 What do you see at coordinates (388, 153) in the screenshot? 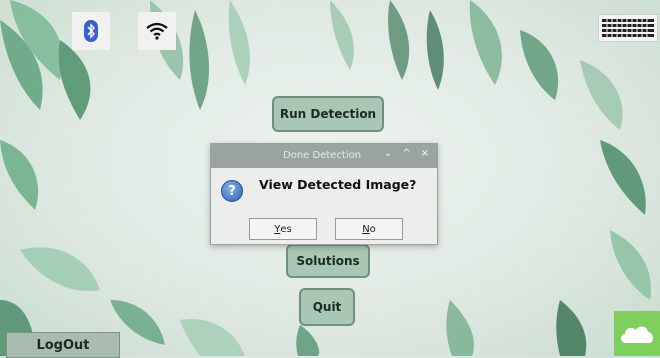
I see `minimize-icon: ⌄` at bounding box center [388, 153].